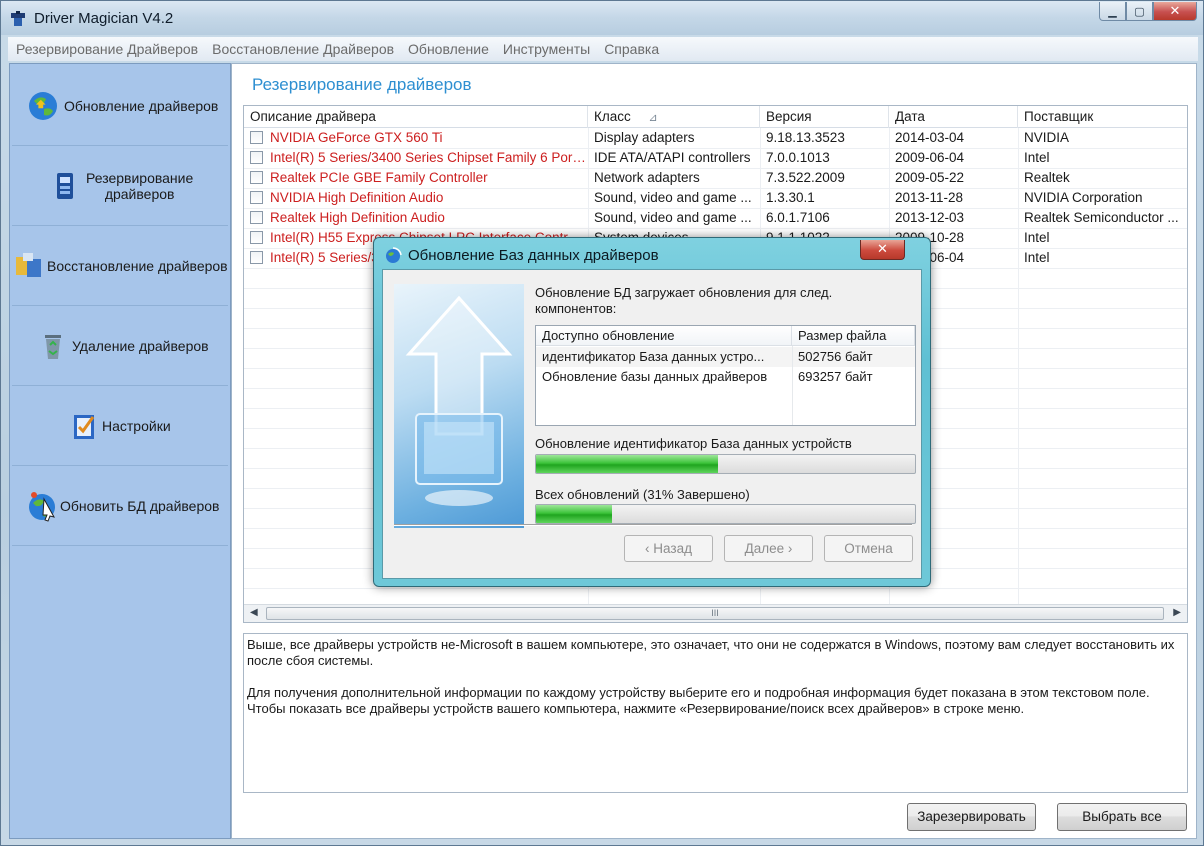 The width and height of the screenshot is (1204, 846). Describe the element at coordinates (853, 336) in the screenshot. I see `list-header-size: Размер файла` at that location.